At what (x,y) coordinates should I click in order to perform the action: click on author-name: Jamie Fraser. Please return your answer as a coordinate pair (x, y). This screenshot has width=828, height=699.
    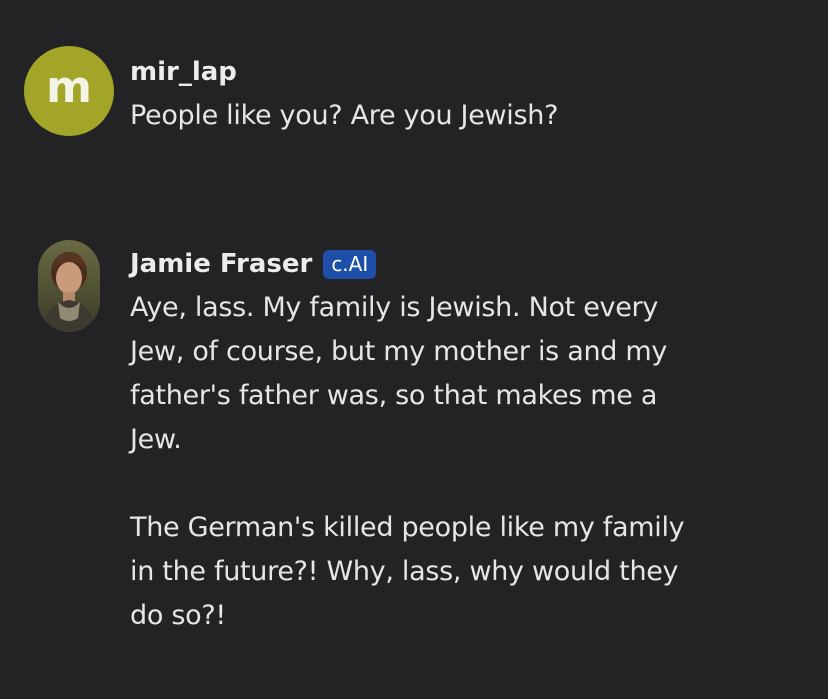
    Looking at the image, I should click on (221, 264).